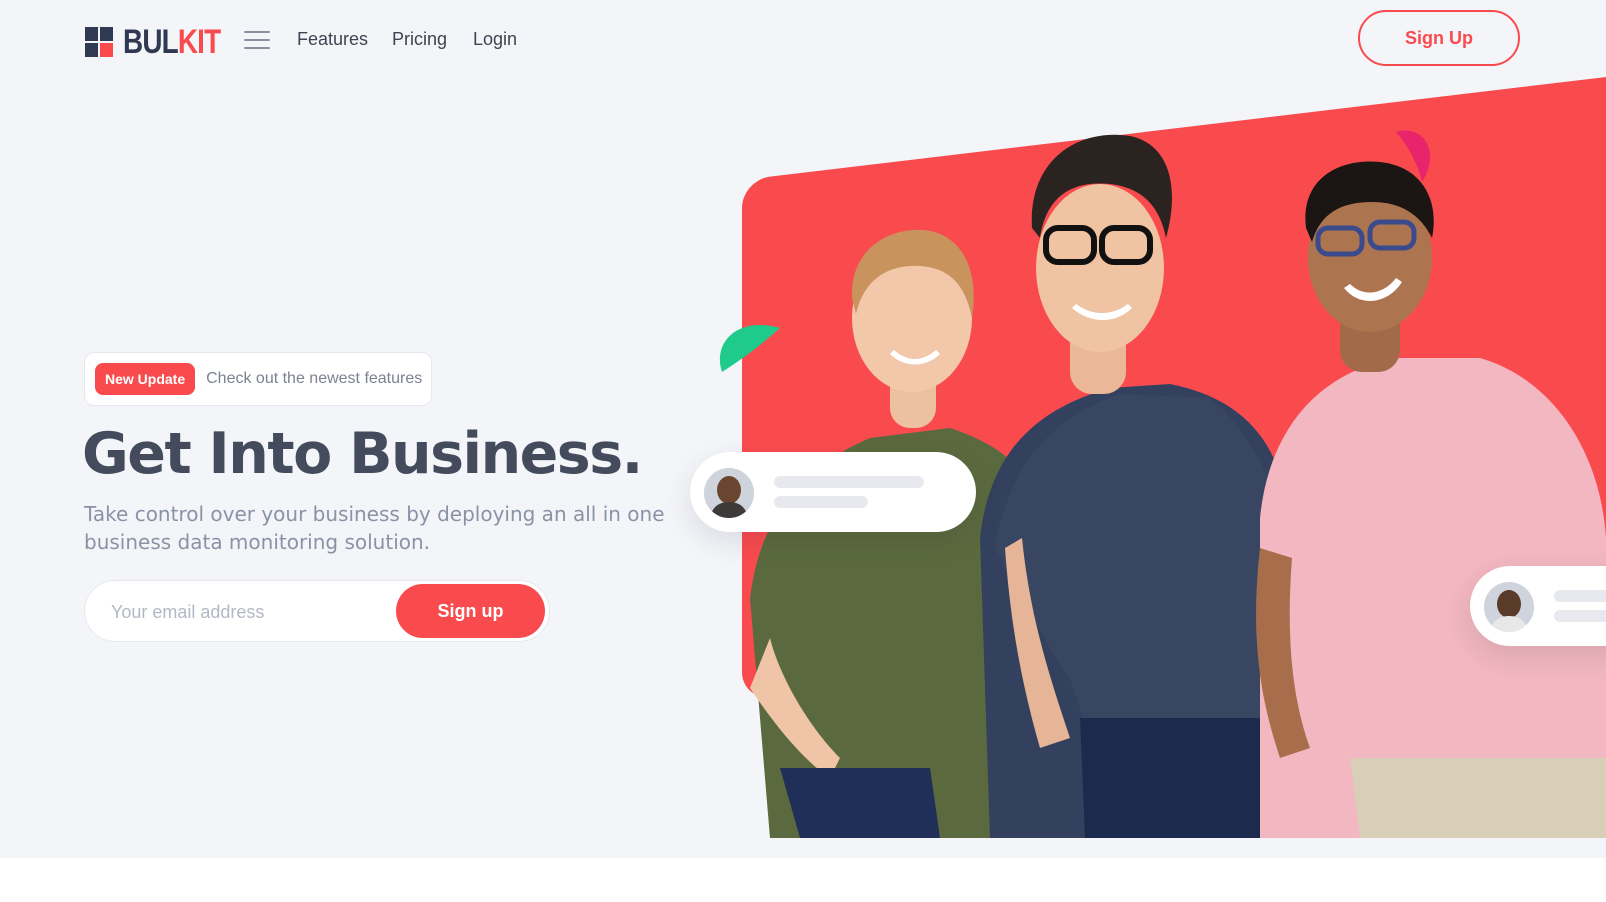  Describe the element at coordinates (151, 42) in the screenshot. I see `brand-name-part1: BUL` at that location.